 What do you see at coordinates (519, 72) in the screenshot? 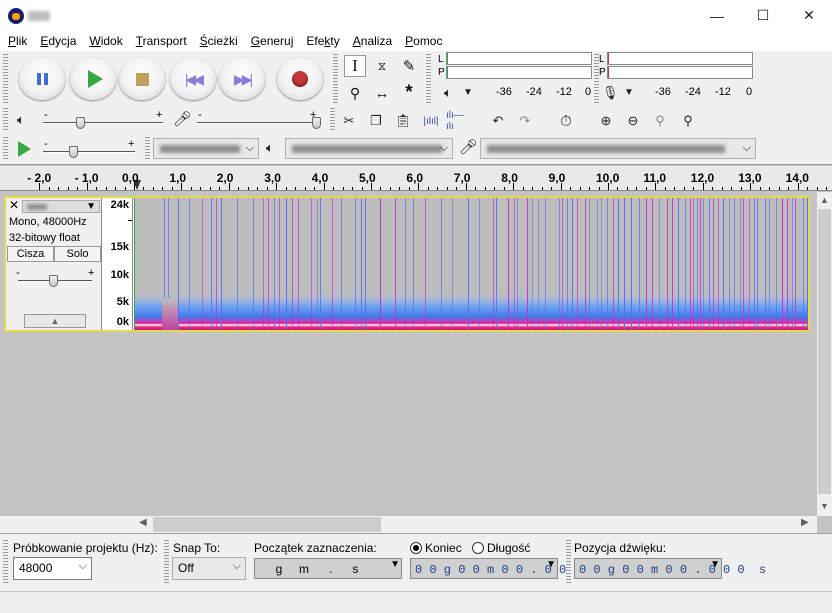
I see `play-meter-right` at bounding box center [519, 72].